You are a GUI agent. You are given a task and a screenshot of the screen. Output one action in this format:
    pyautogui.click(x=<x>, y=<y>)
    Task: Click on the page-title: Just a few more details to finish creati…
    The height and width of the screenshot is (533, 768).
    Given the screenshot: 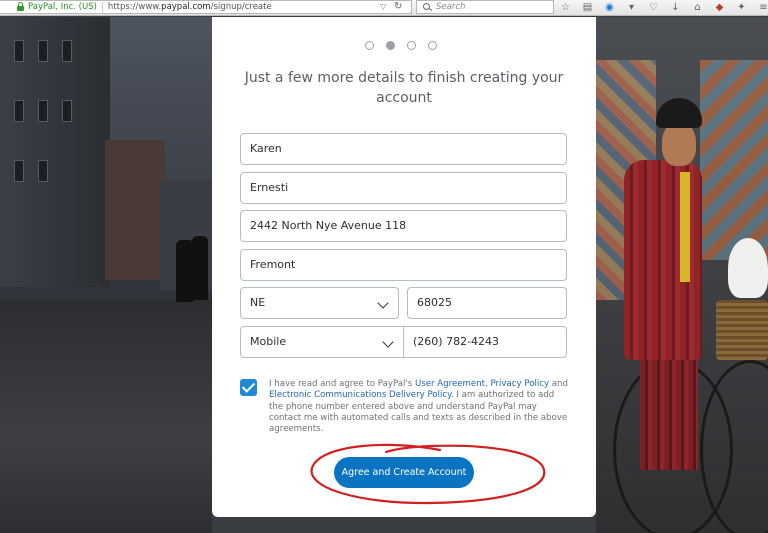 What is the action you would take?
    pyautogui.click(x=404, y=88)
    